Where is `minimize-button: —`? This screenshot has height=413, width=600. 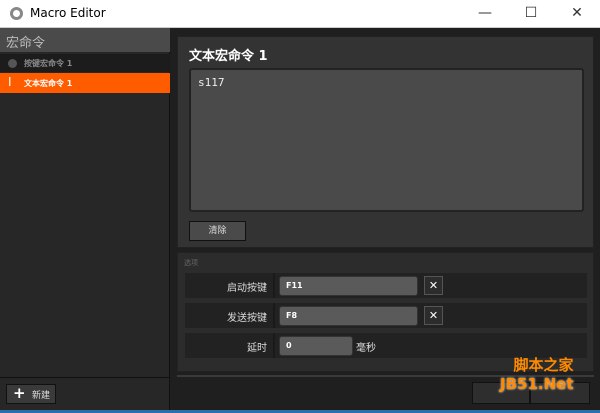 minimize-button: — is located at coordinates (485, 14).